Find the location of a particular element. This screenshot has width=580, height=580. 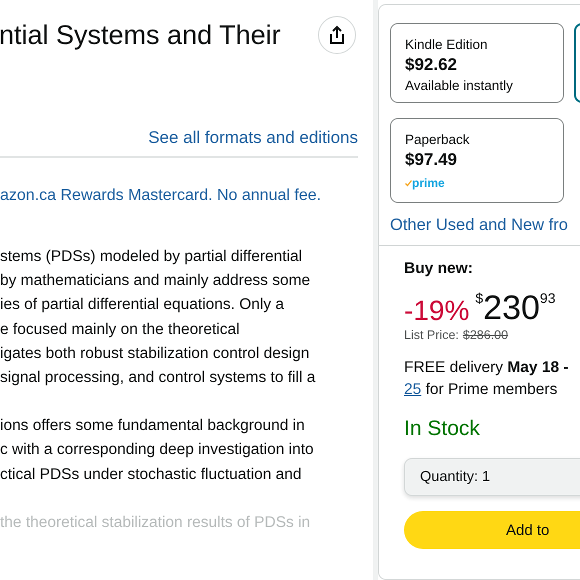

description-text: the theoretical stabilization results of PDSs in is located at coordinates (156, 522).